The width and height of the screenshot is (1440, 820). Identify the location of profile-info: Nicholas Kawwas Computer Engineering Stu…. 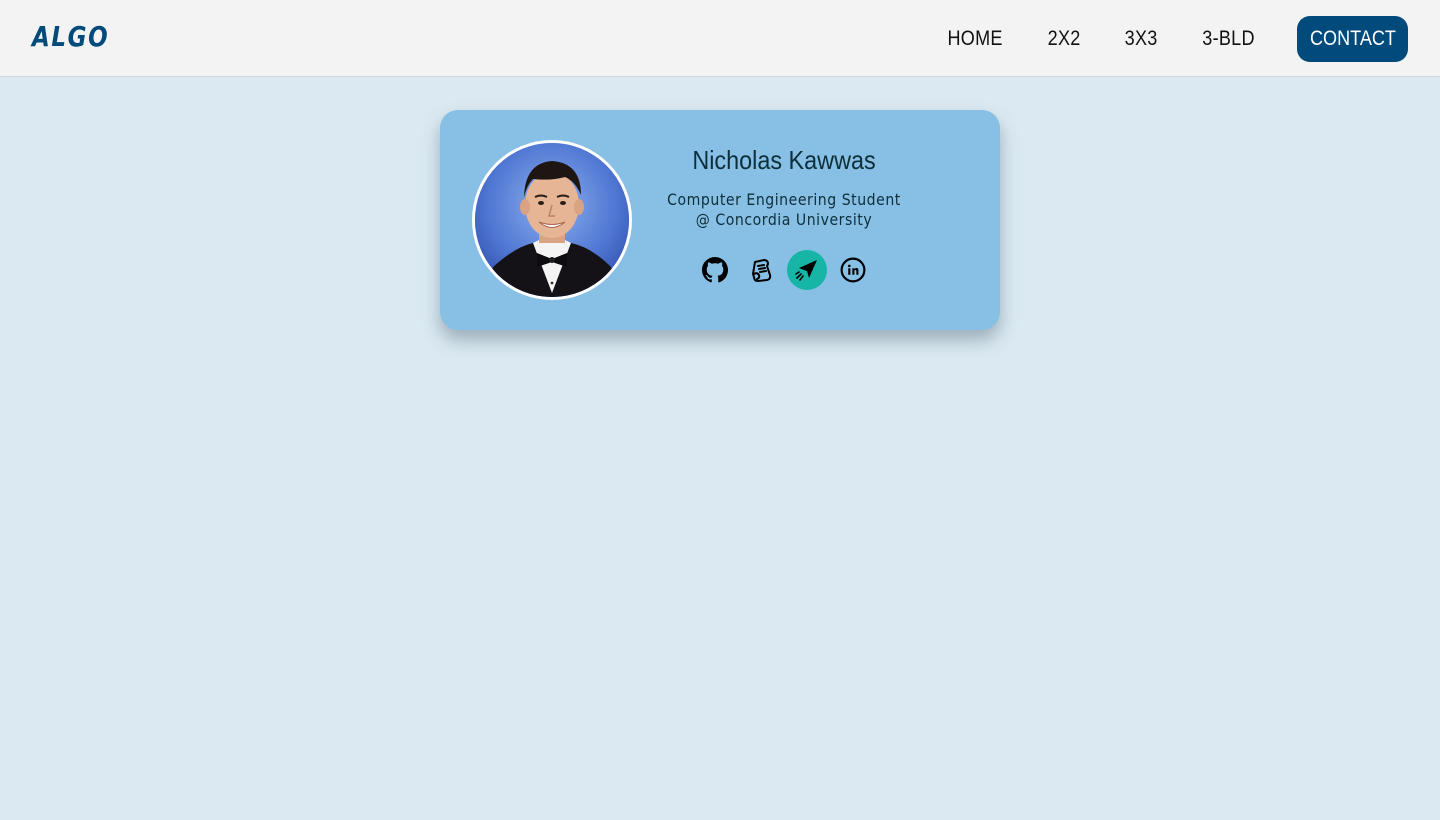
(784, 215).